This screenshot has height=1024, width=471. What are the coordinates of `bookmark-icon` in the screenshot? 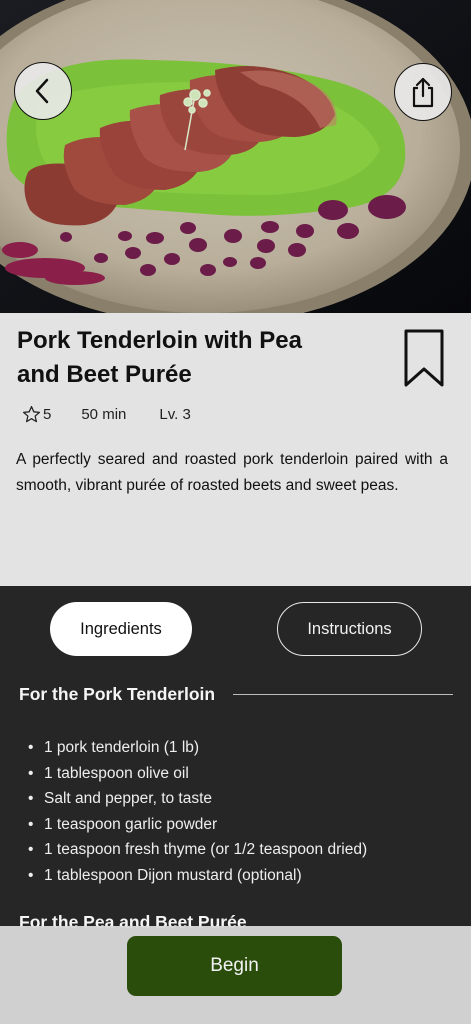 It's located at (424, 358).